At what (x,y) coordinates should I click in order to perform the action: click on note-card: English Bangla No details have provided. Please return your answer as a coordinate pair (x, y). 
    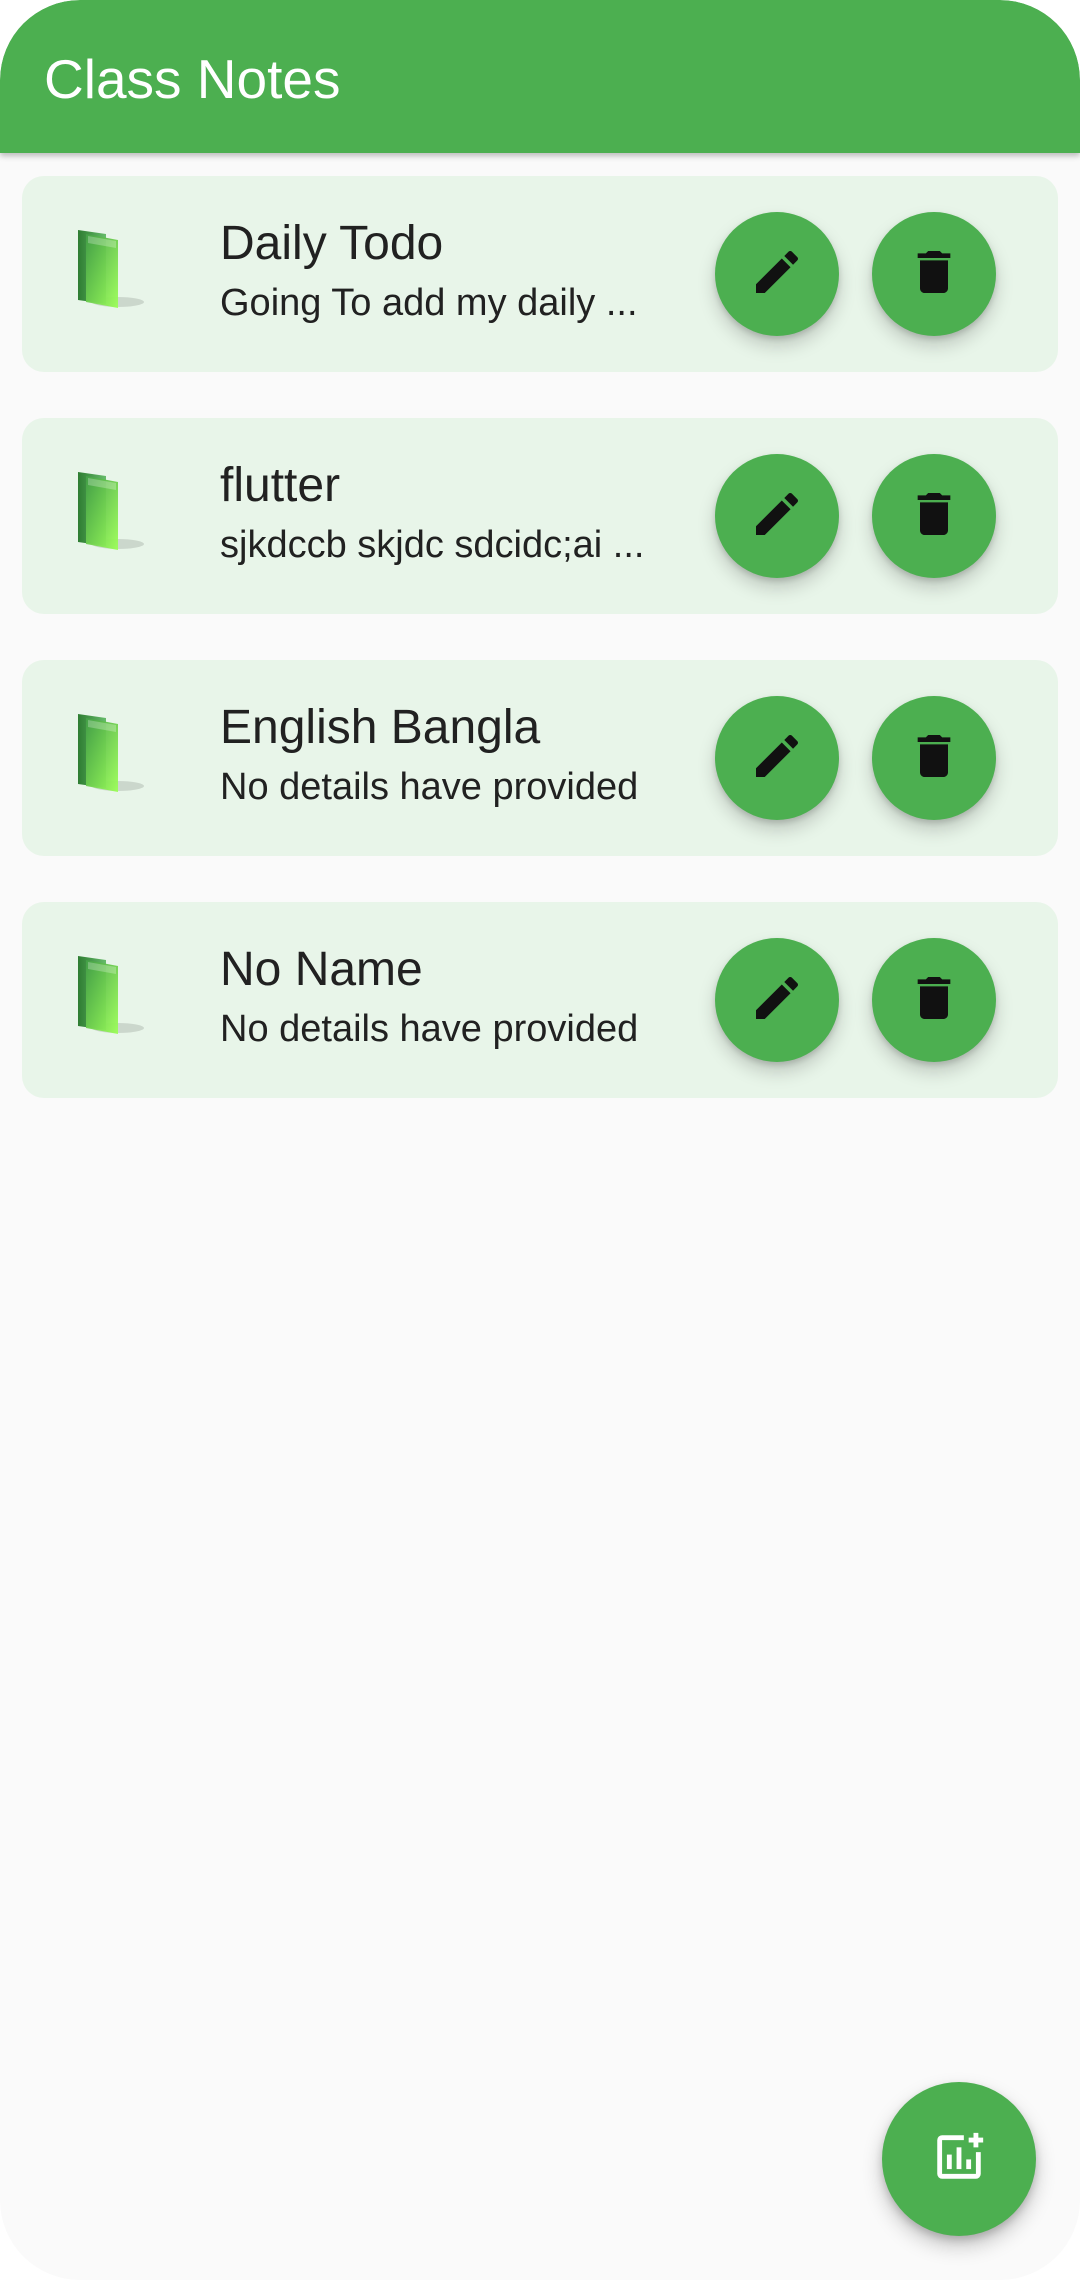
    Looking at the image, I should click on (540, 758).